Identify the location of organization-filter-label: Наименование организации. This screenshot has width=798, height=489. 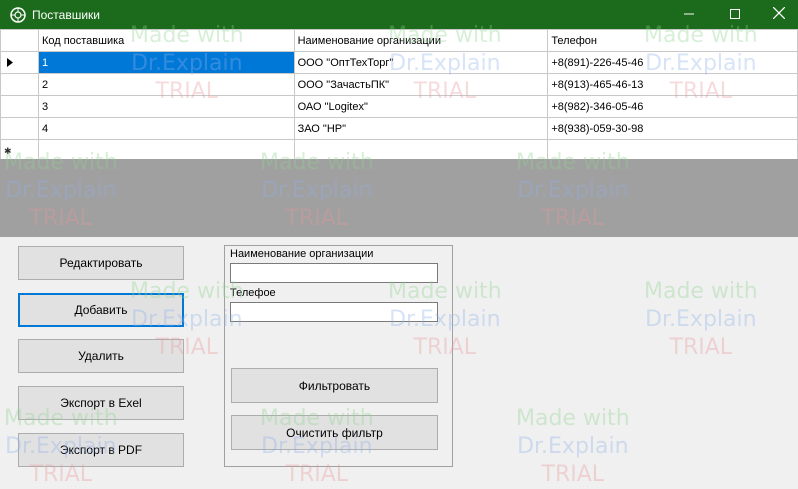
(302, 254).